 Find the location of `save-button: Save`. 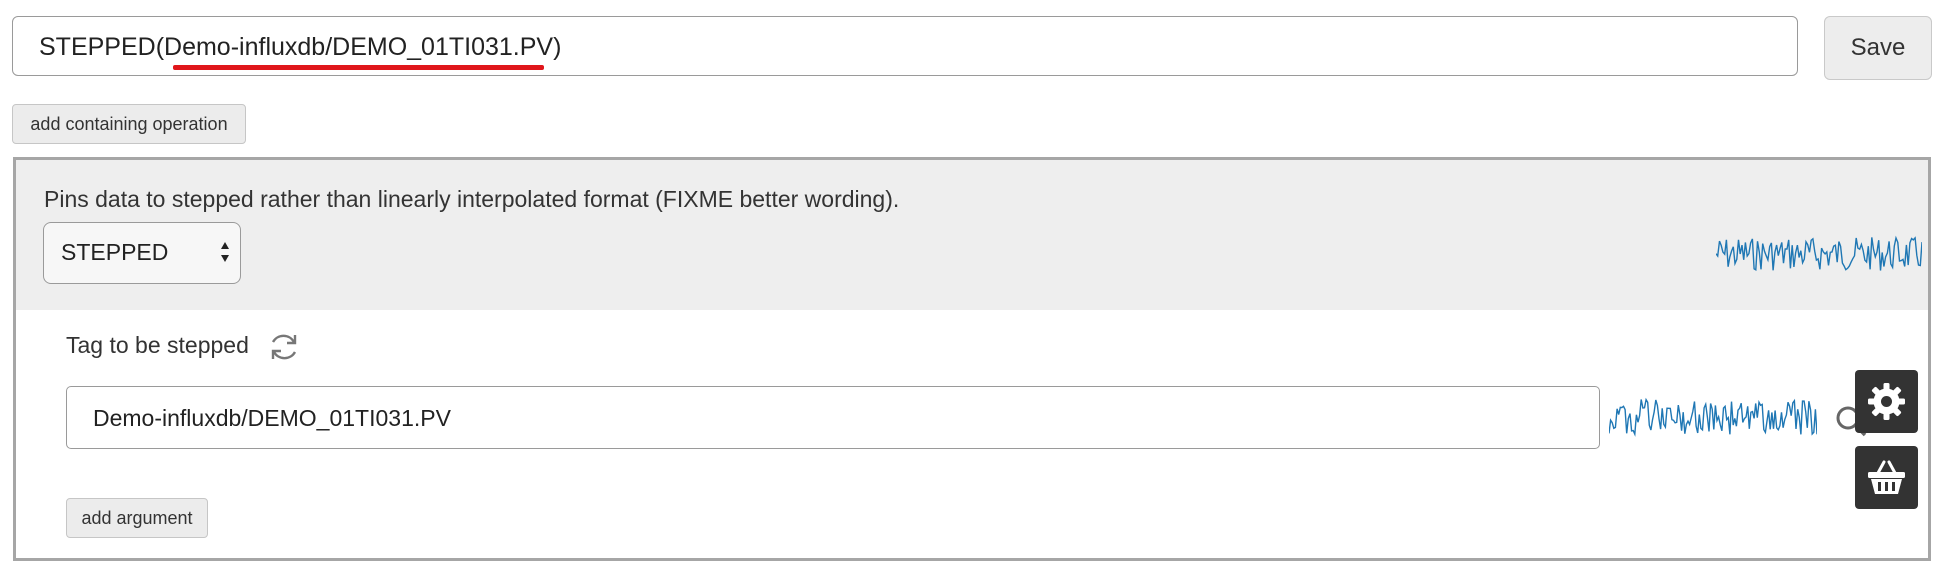

save-button: Save is located at coordinates (1878, 48).